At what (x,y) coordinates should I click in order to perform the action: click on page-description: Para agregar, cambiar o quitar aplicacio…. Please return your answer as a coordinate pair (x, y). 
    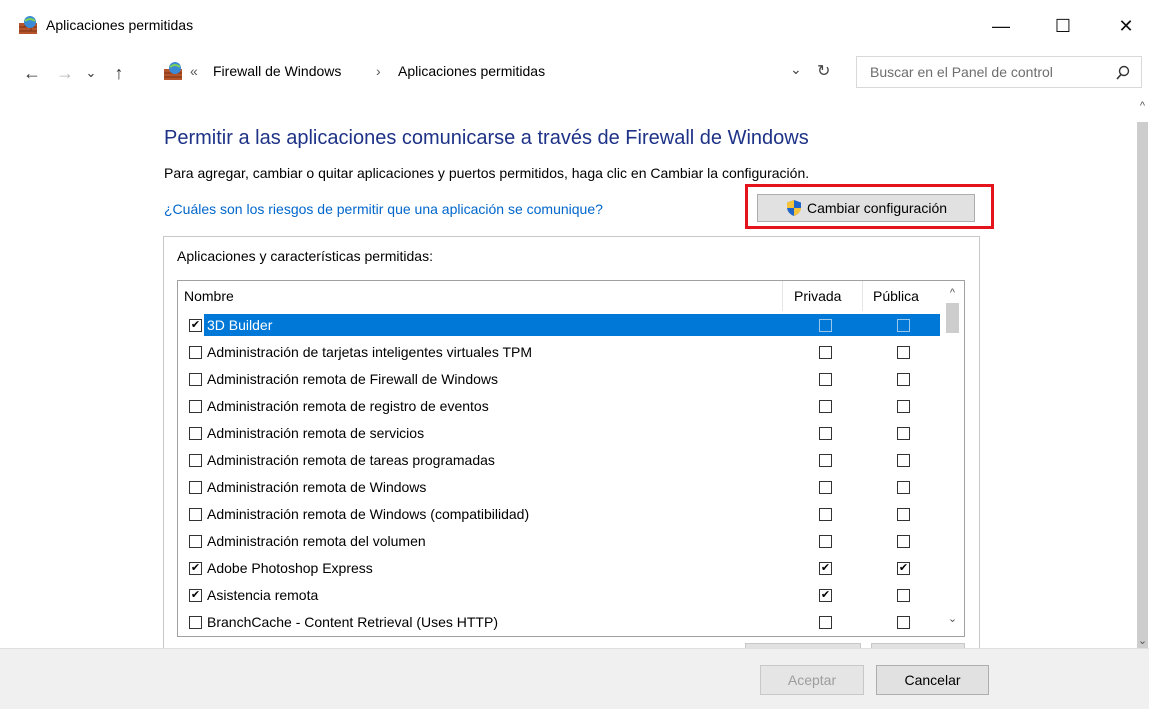
    Looking at the image, I should click on (487, 173).